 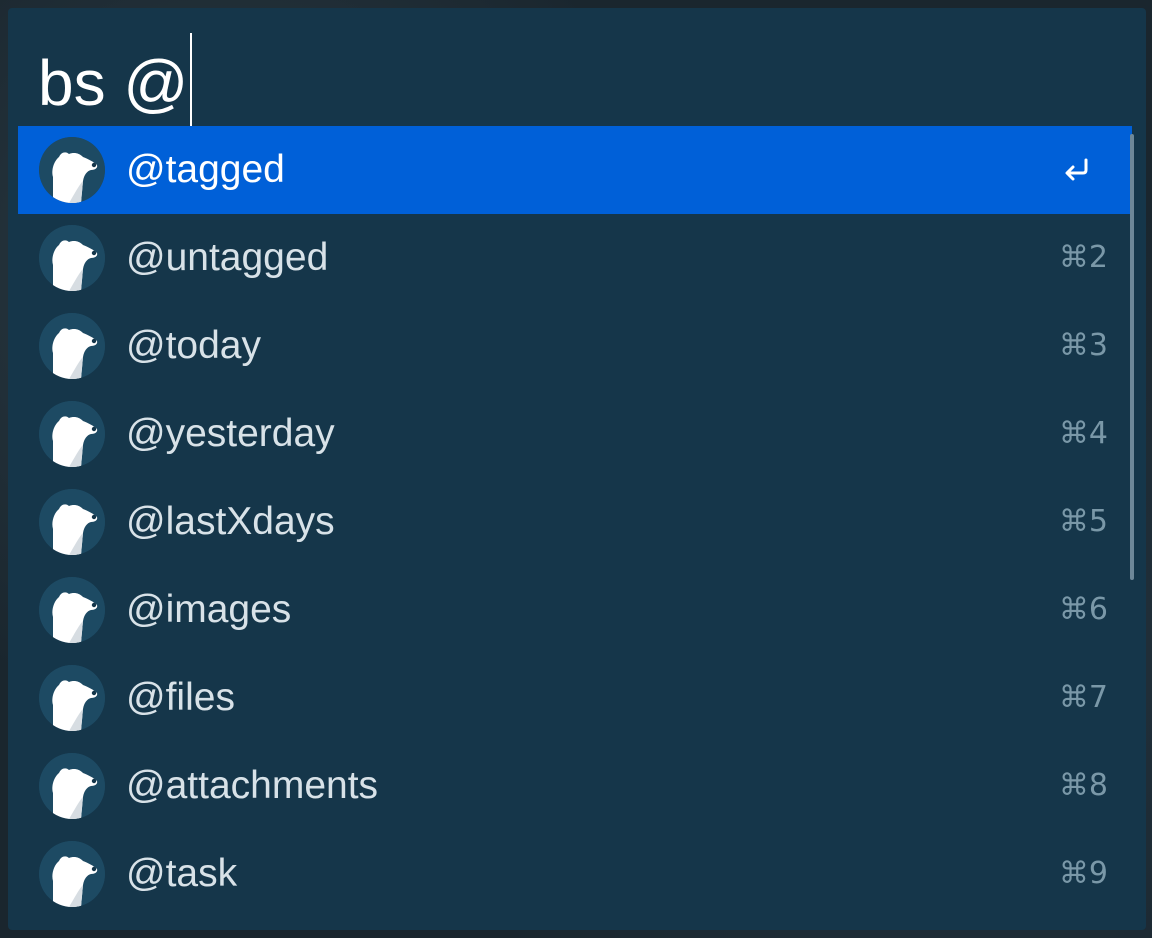 I want to click on shortcut-hint: ⌘5, so click(x=1083, y=521).